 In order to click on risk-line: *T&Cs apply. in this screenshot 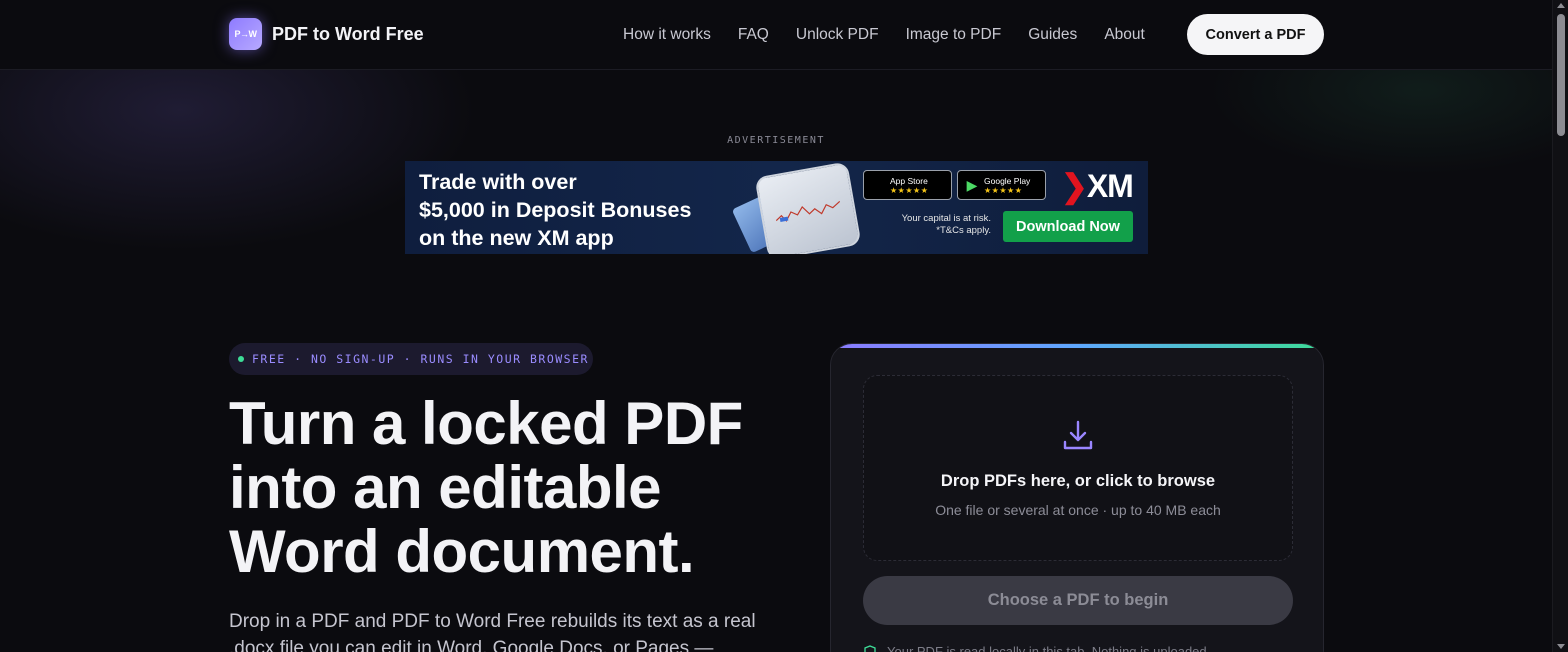, I will do `click(963, 230)`.